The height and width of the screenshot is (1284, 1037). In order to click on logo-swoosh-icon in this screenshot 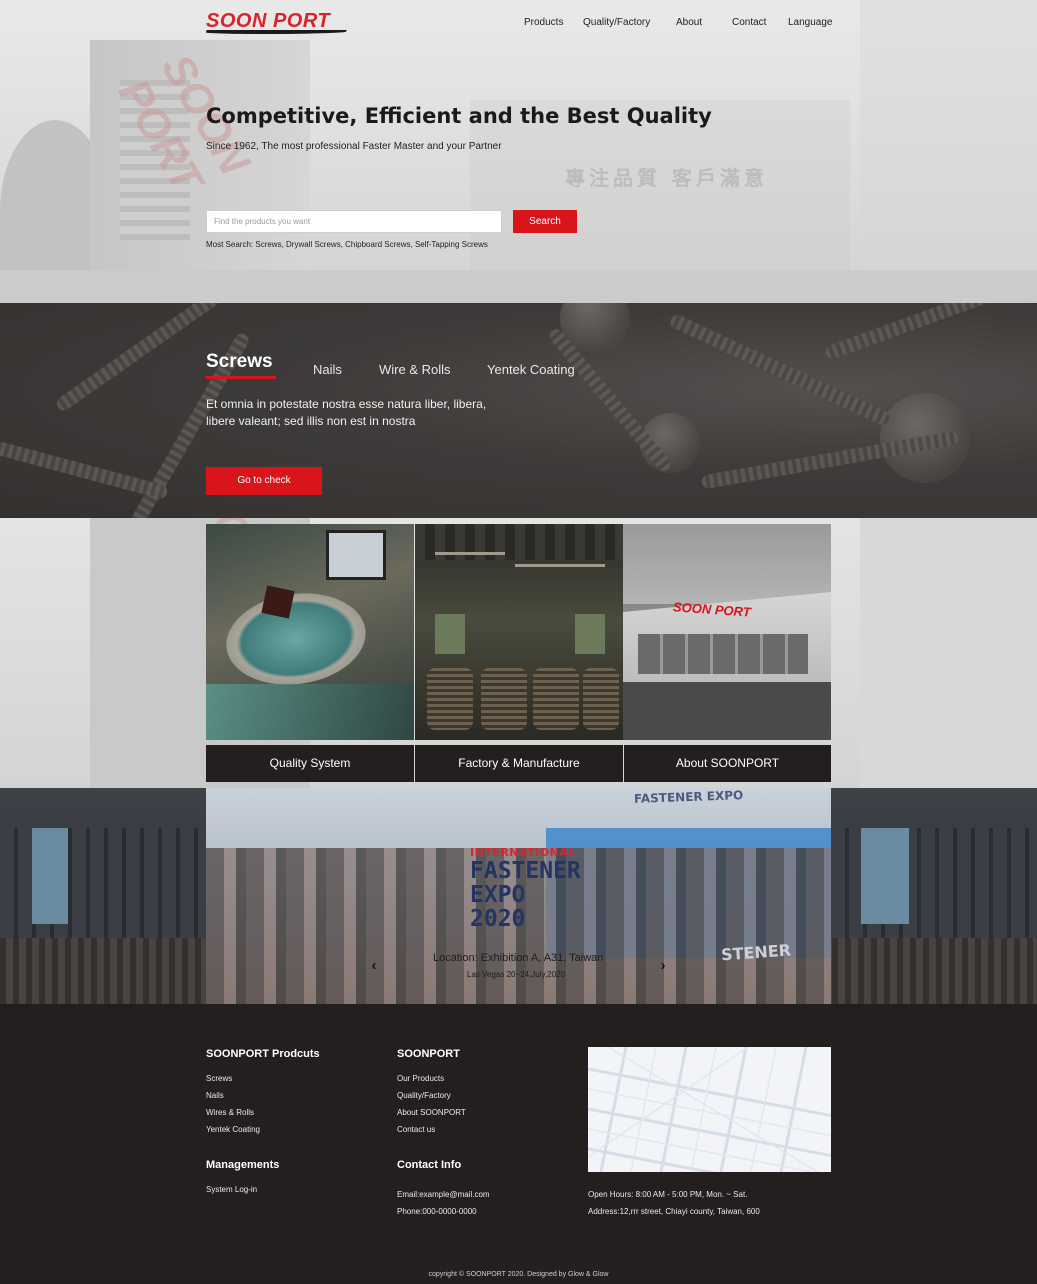, I will do `click(276, 32)`.